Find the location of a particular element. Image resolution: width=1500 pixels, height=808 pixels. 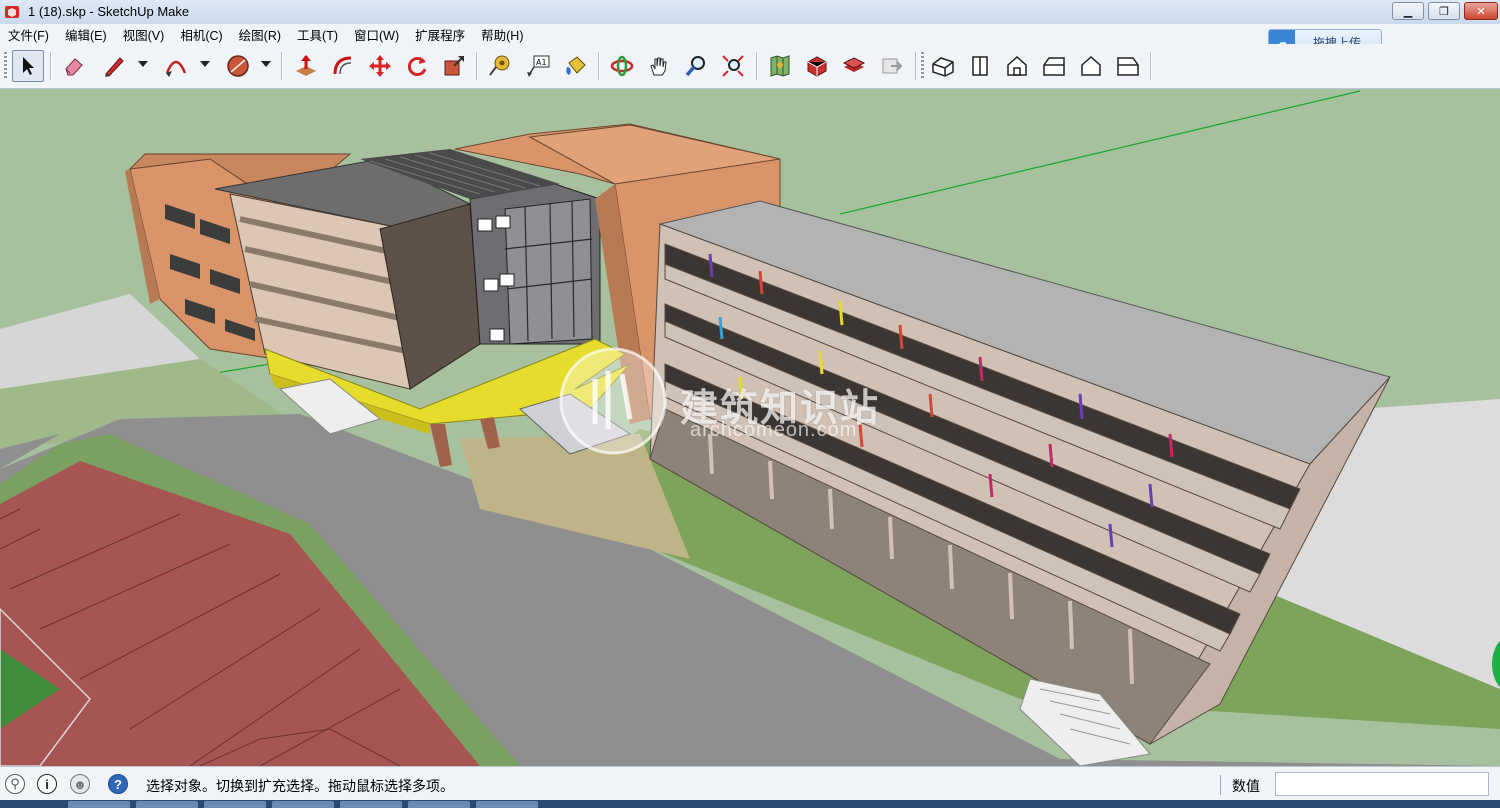

hand-pan-icon is located at coordinates (658, 66).